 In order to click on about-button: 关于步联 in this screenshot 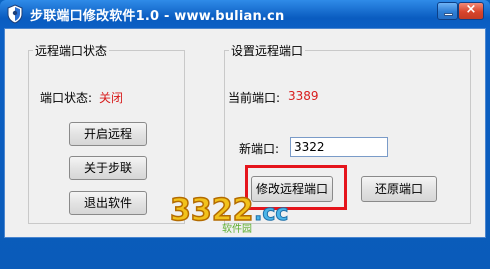, I will do `click(108, 168)`.